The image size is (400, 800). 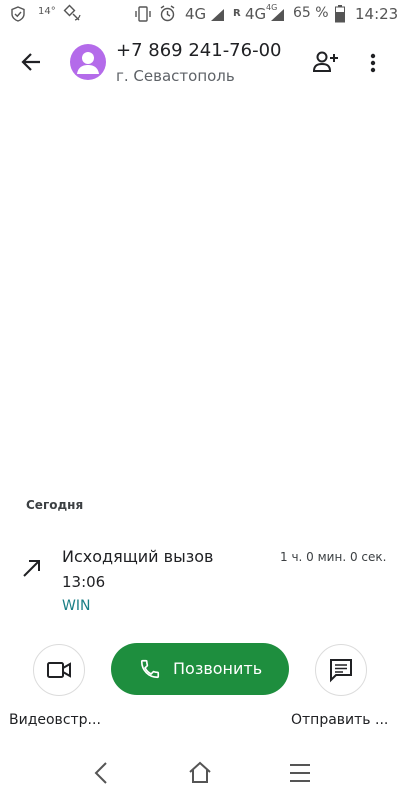 I want to click on back-arrow-icon, so click(x=30, y=62).